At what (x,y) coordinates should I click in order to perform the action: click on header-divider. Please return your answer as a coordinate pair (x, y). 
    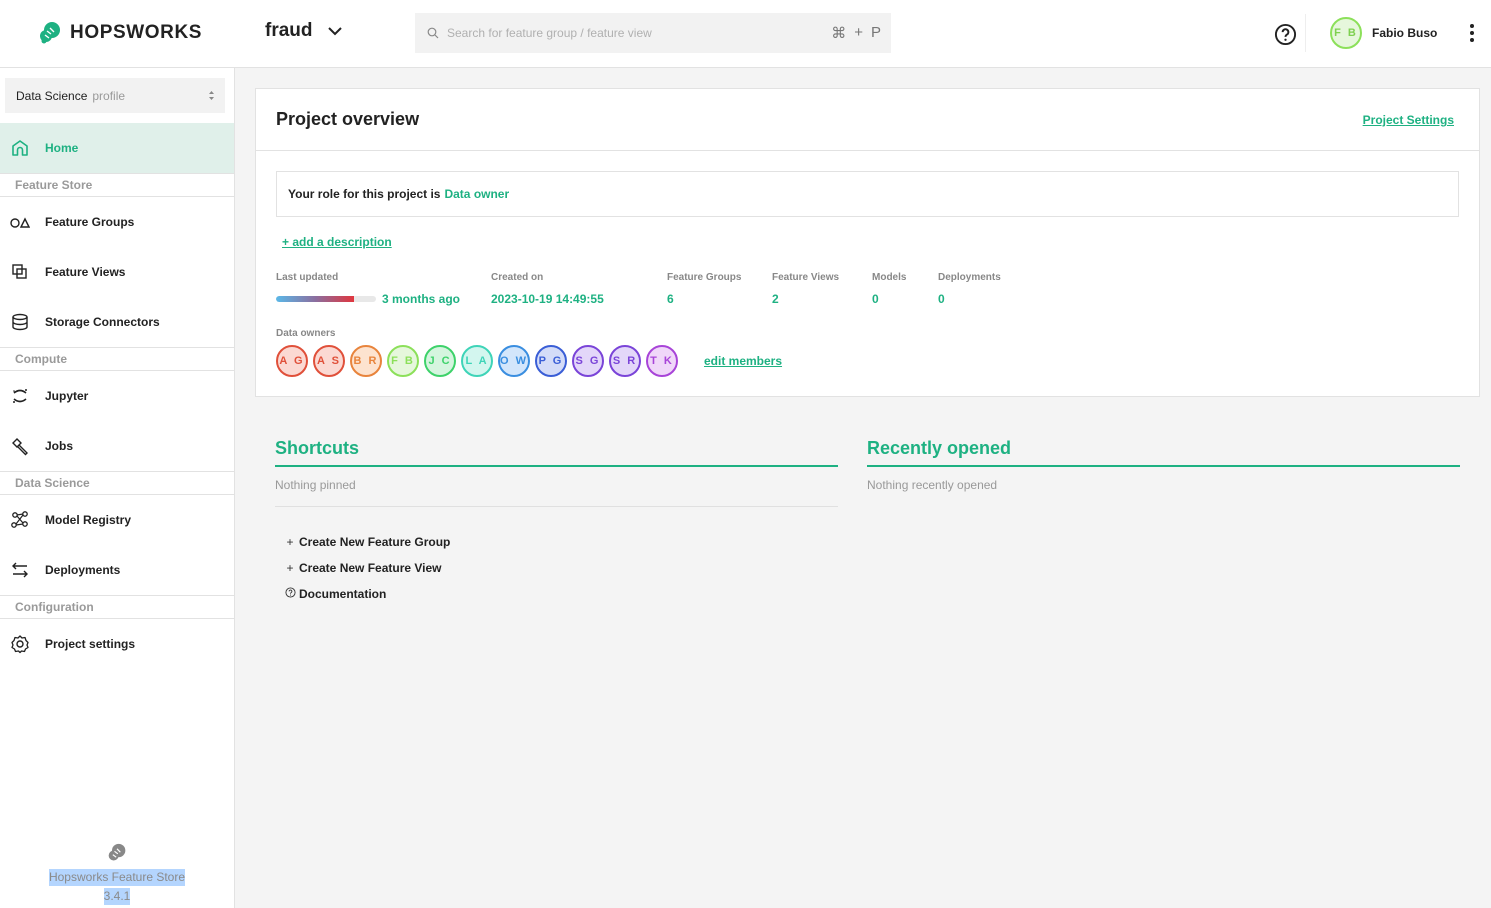
    Looking at the image, I should click on (1305, 33).